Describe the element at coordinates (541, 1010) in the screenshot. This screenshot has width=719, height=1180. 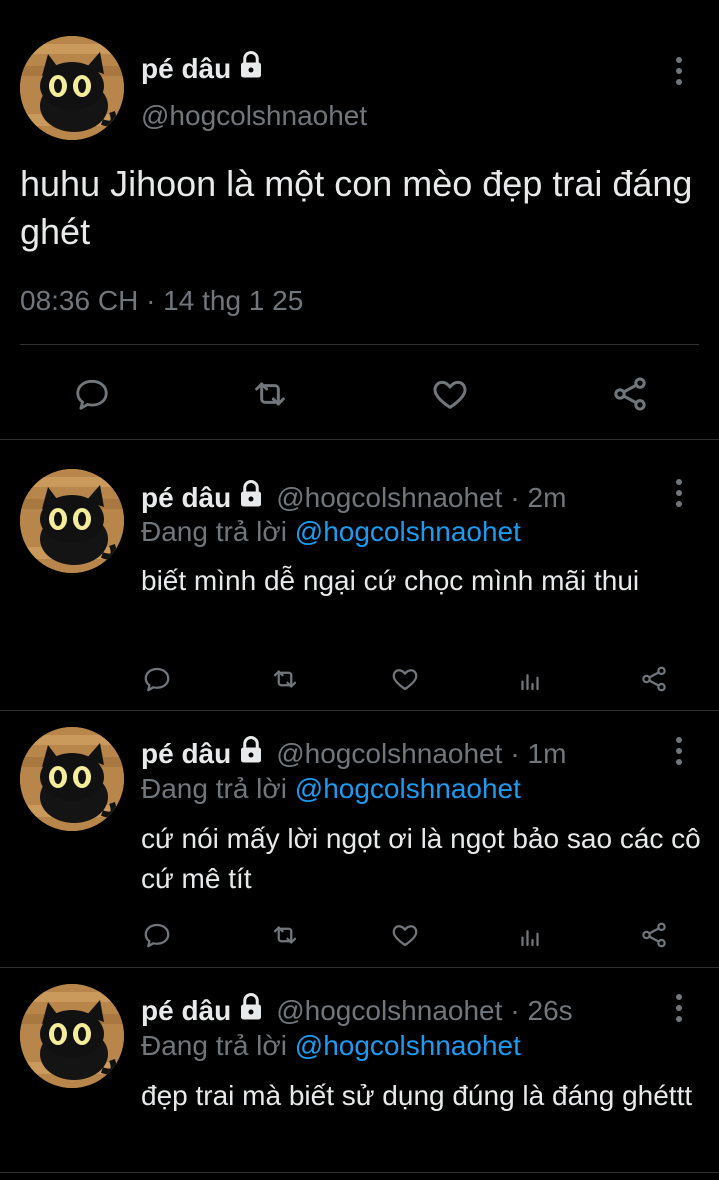
I see `reply-time: · 26s` at that location.